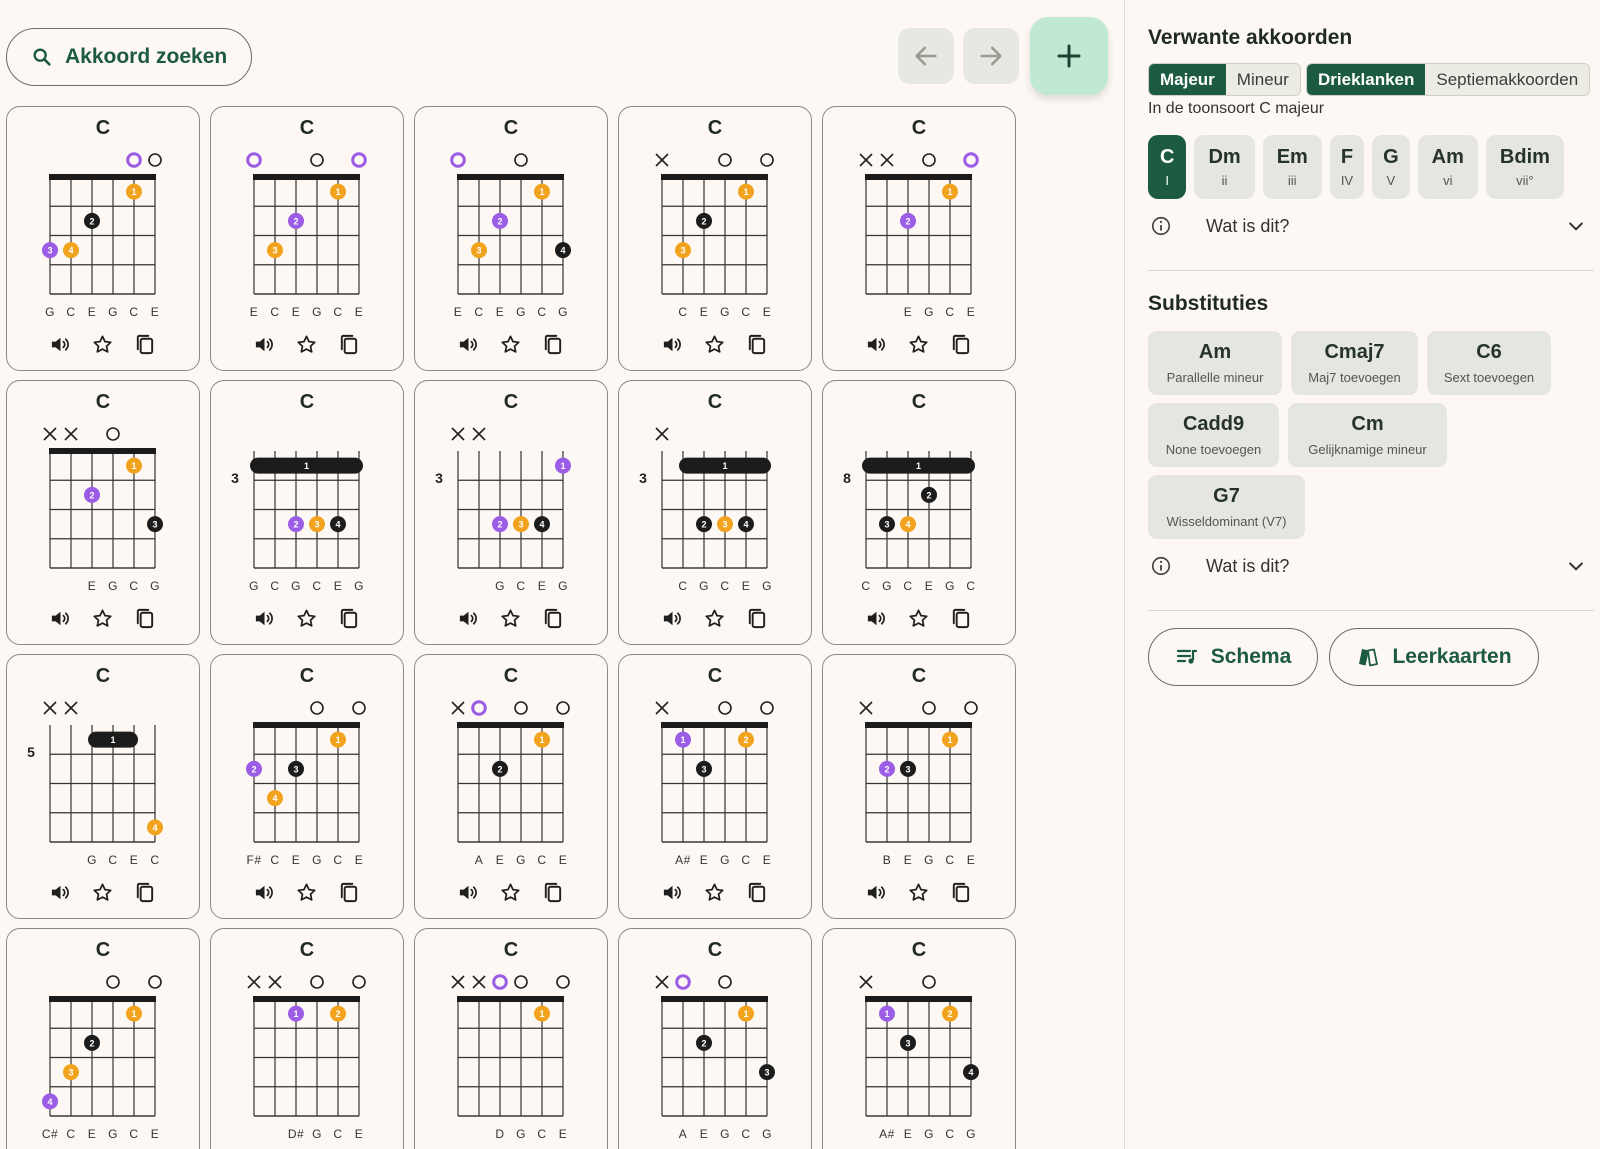 The image size is (1600, 1149). Describe the element at coordinates (1366, 79) in the screenshot. I see `tab-triads: Drieklanken` at that location.